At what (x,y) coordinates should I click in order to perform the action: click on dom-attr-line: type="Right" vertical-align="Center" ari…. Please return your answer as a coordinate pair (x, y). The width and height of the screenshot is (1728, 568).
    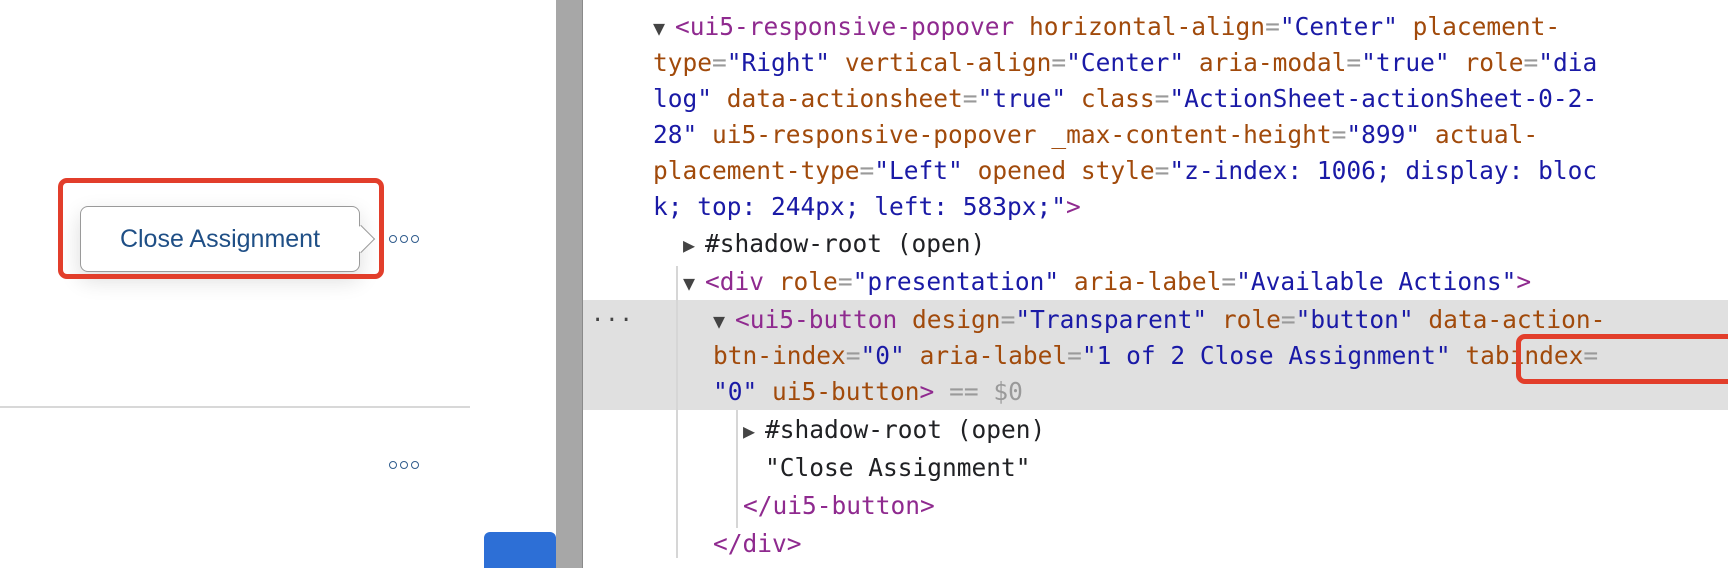
    Looking at the image, I should click on (1125, 62).